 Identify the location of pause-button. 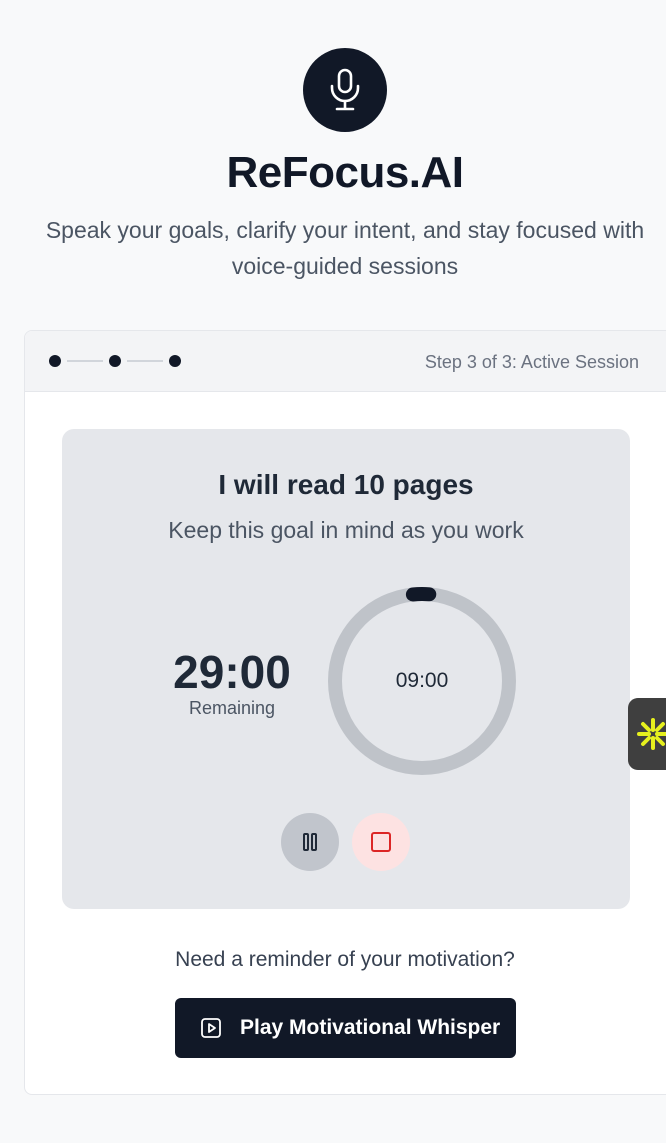
(310, 842).